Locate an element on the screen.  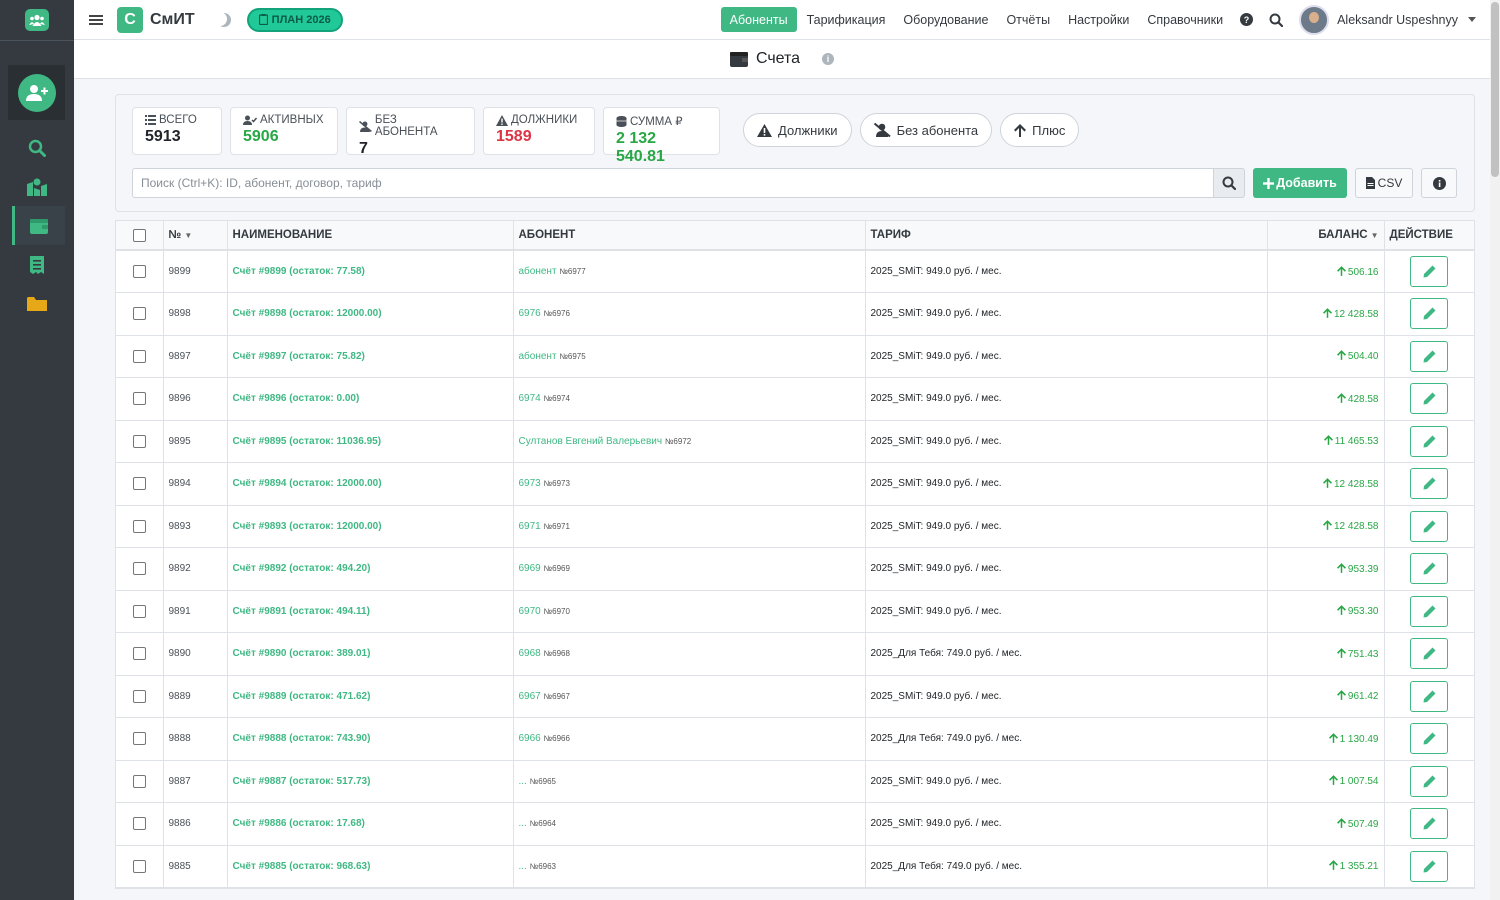
sidebar-item-map is located at coordinates (37, 186).